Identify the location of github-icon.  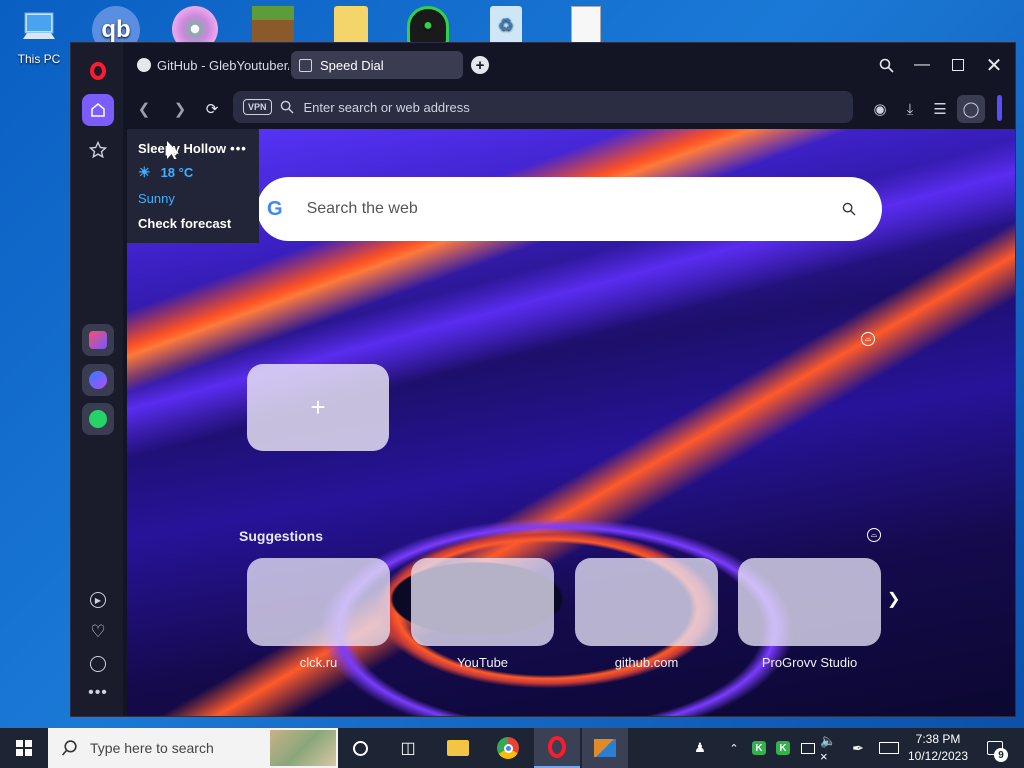
(144, 65).